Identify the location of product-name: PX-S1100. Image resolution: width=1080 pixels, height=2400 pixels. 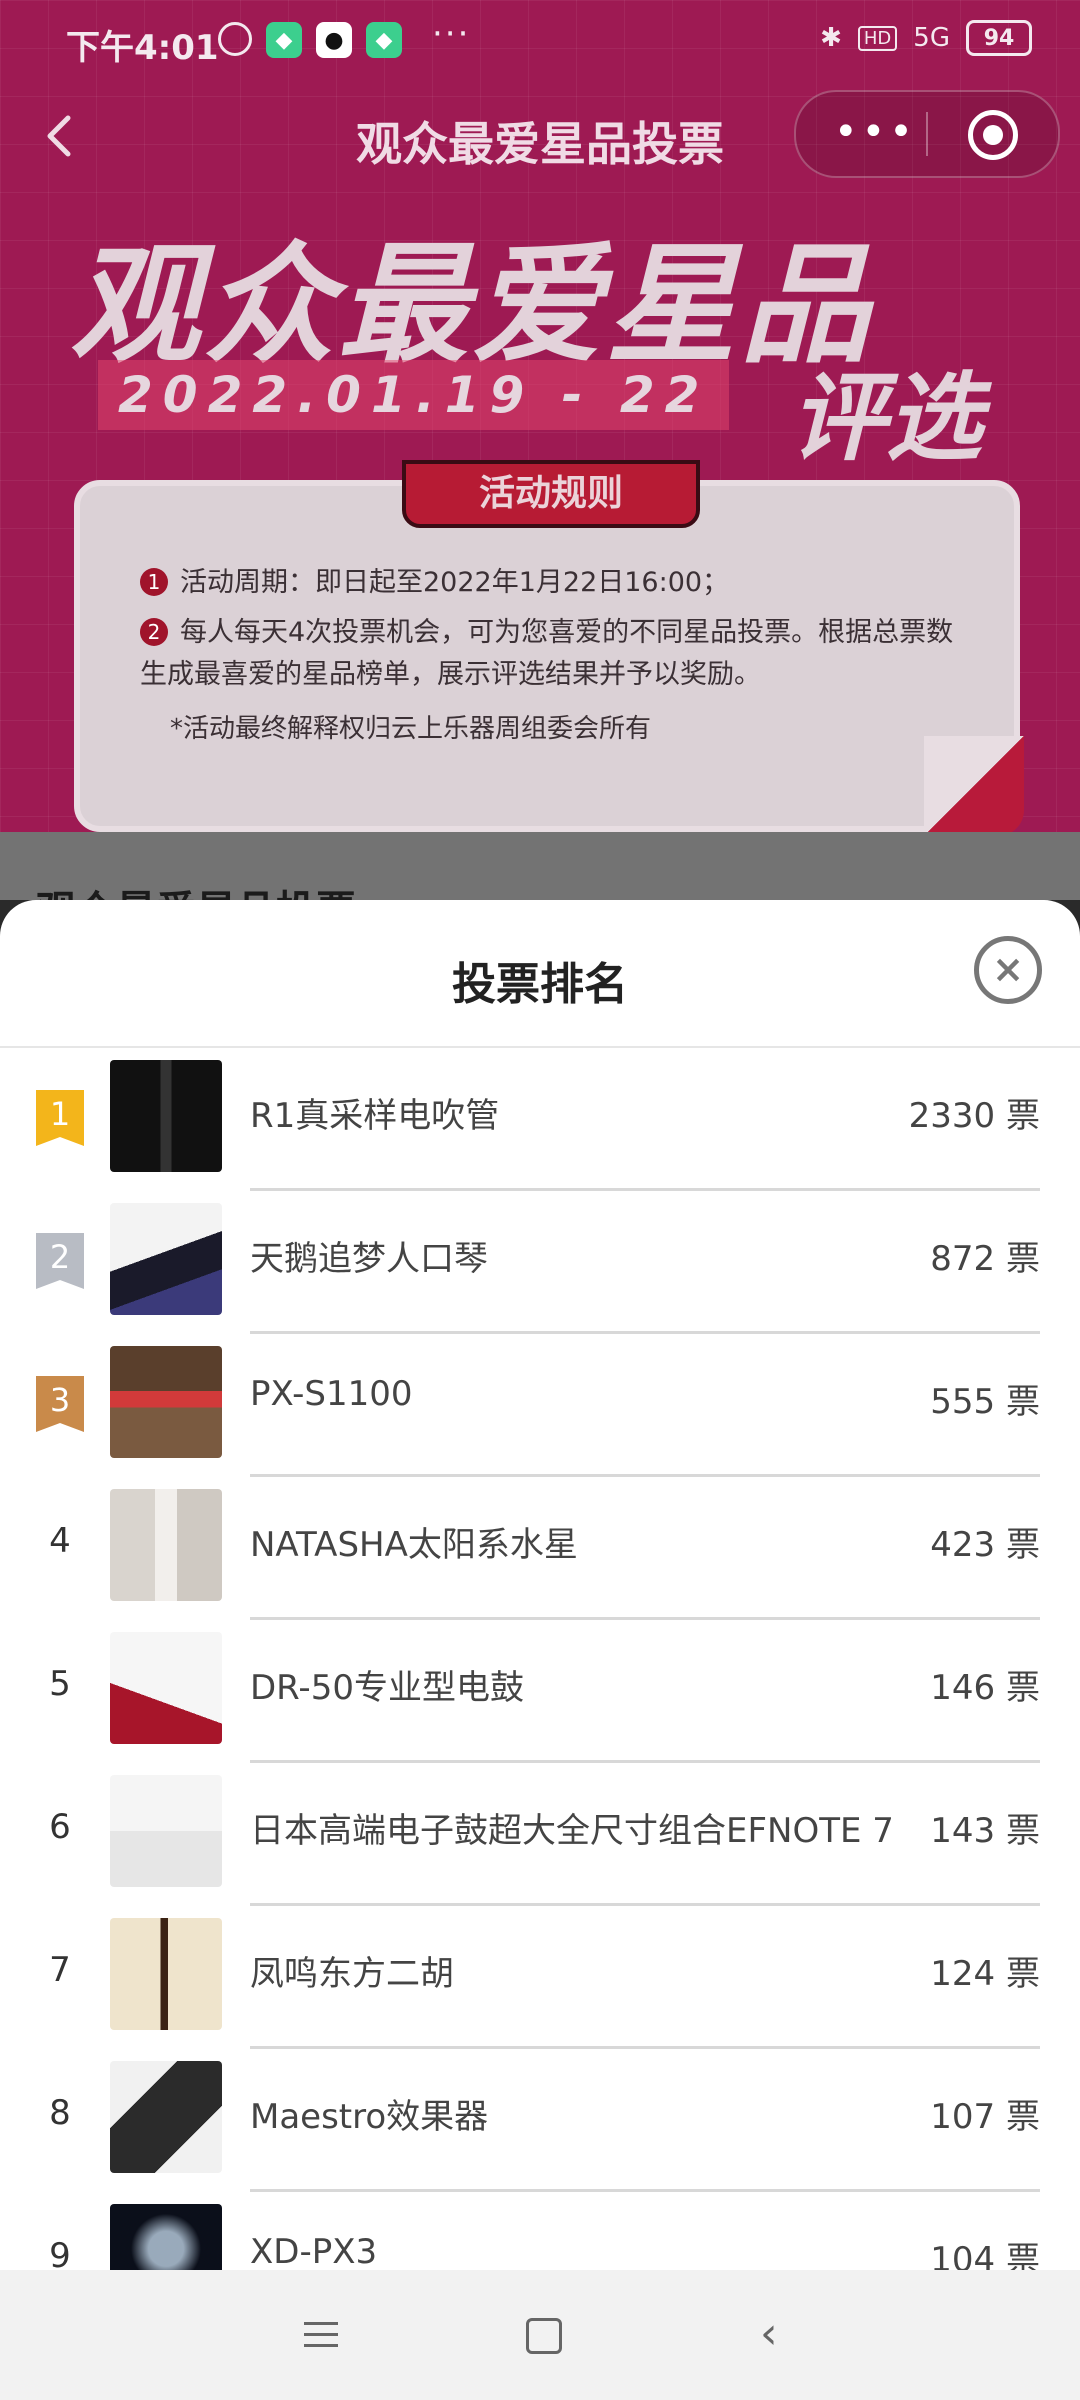
(331, 1394).